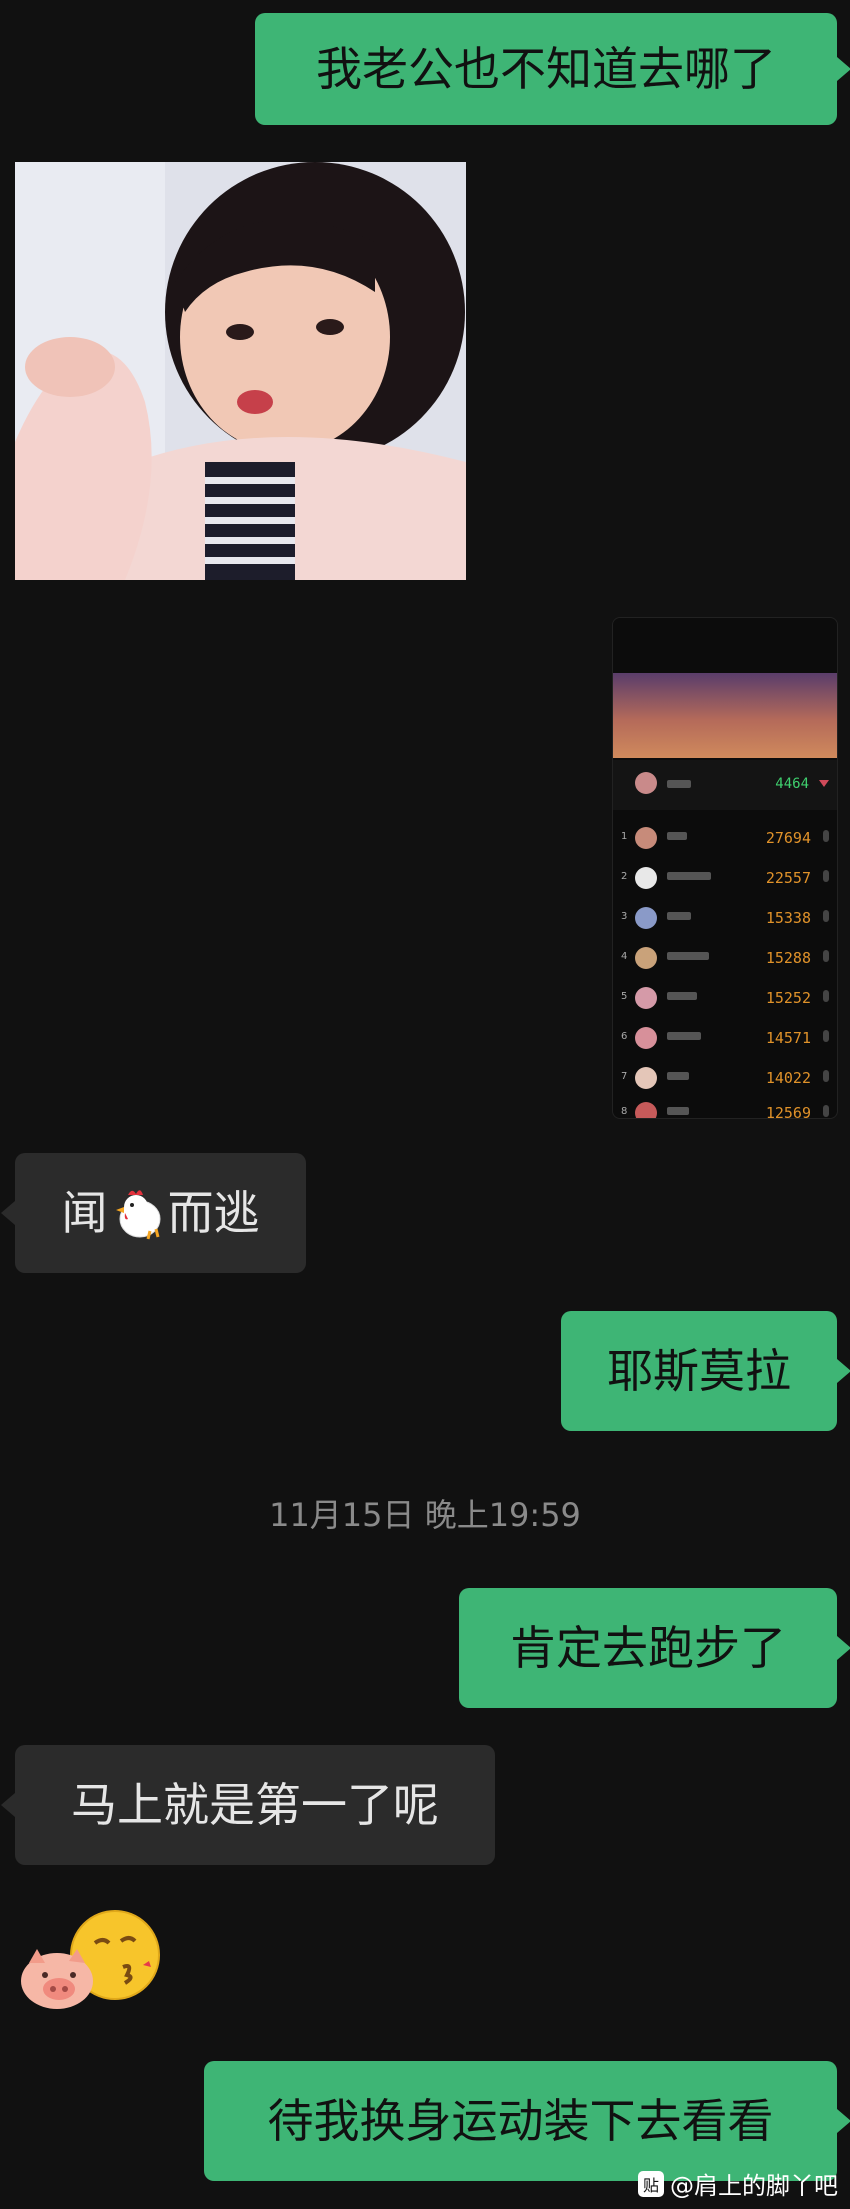  I want to click on pig-kiss-sticker-icon, so click(90, 1960).